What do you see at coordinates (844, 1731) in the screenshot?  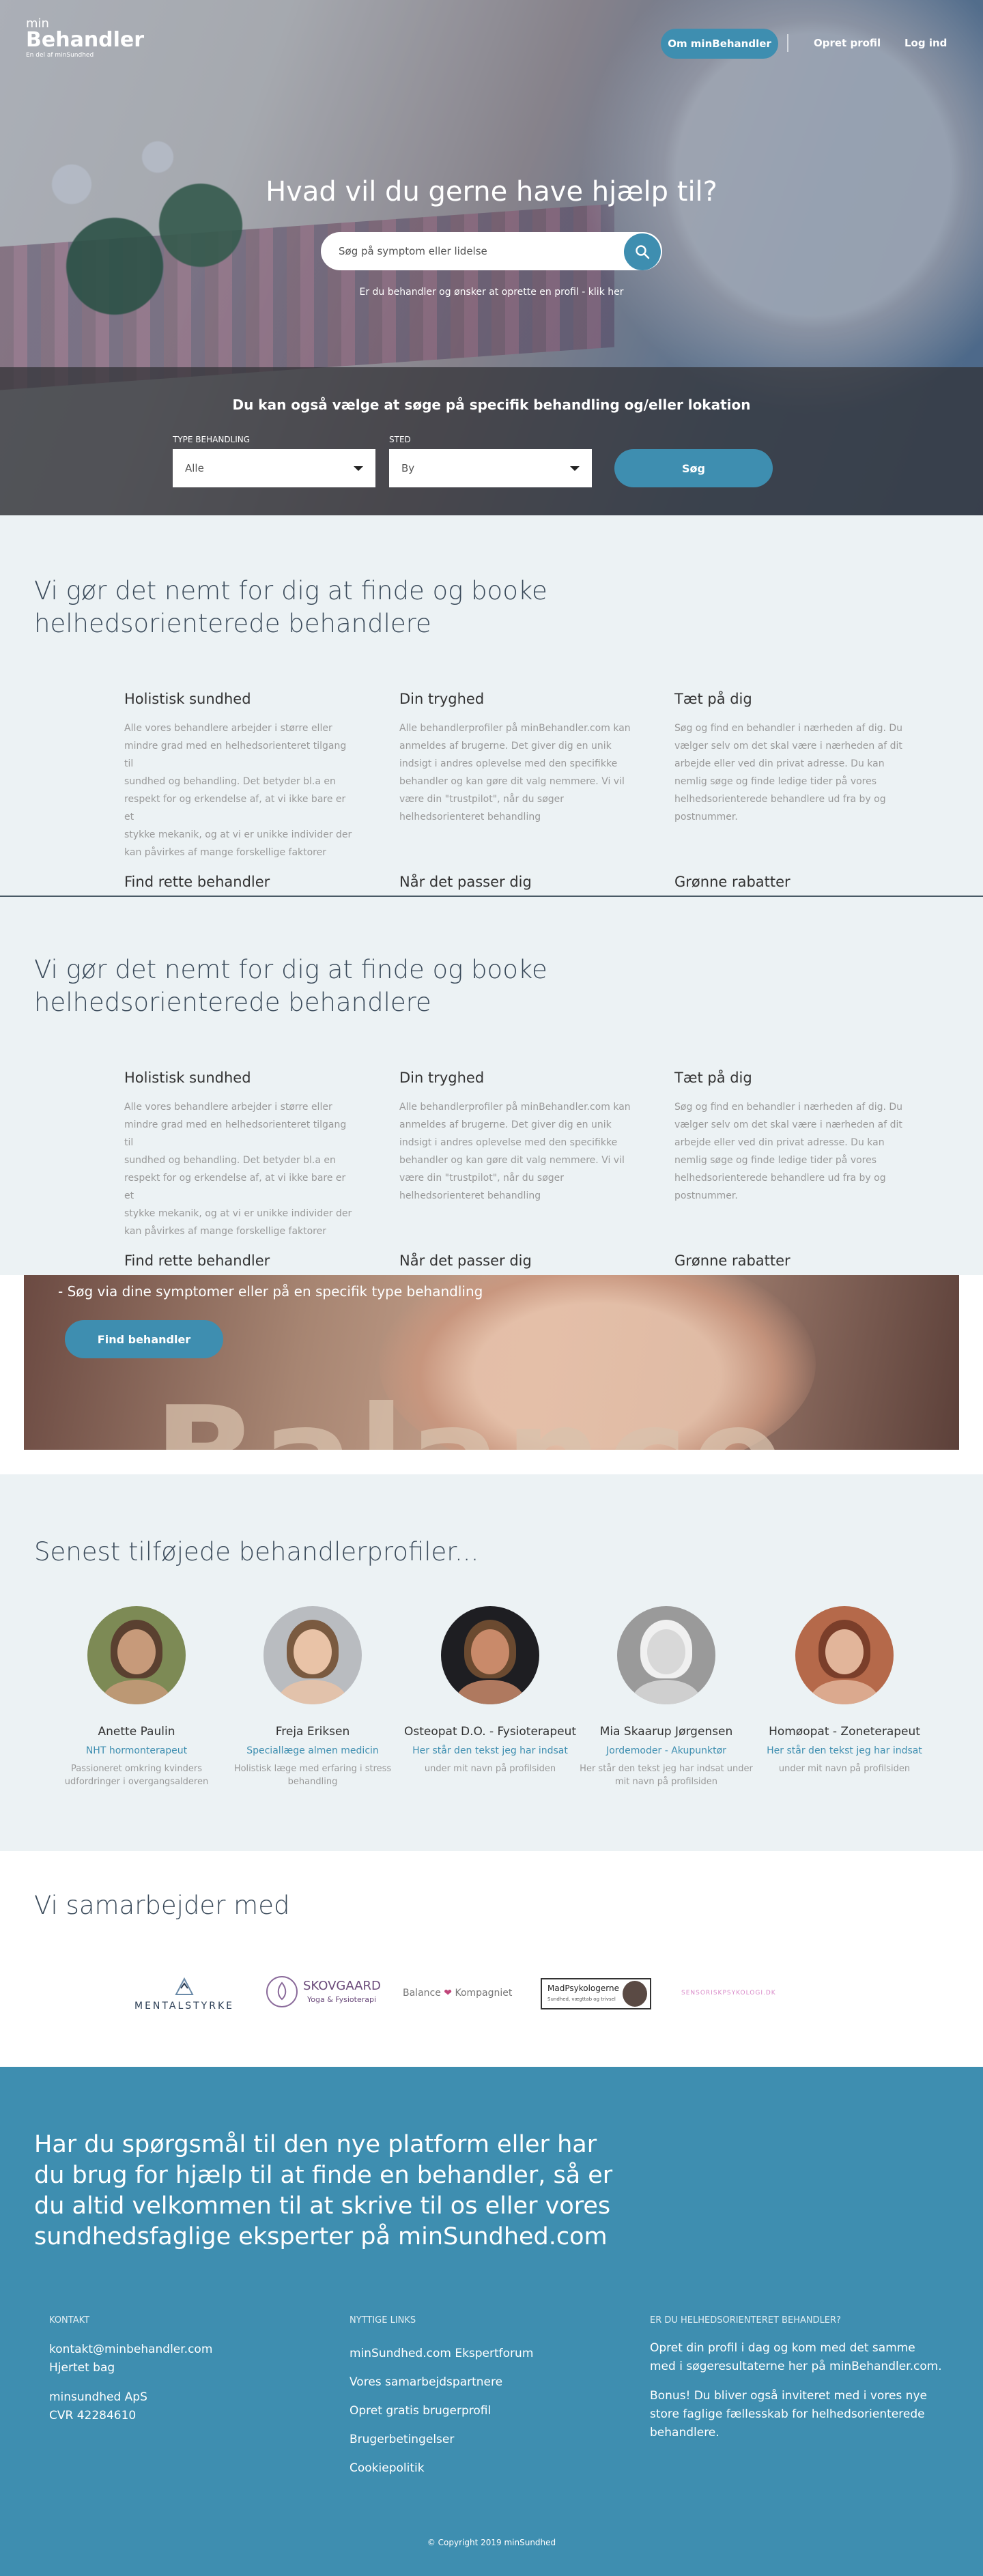 I see `profile-name: Homøopat - Zoneterapeut` at bounding box center [844, 1731].